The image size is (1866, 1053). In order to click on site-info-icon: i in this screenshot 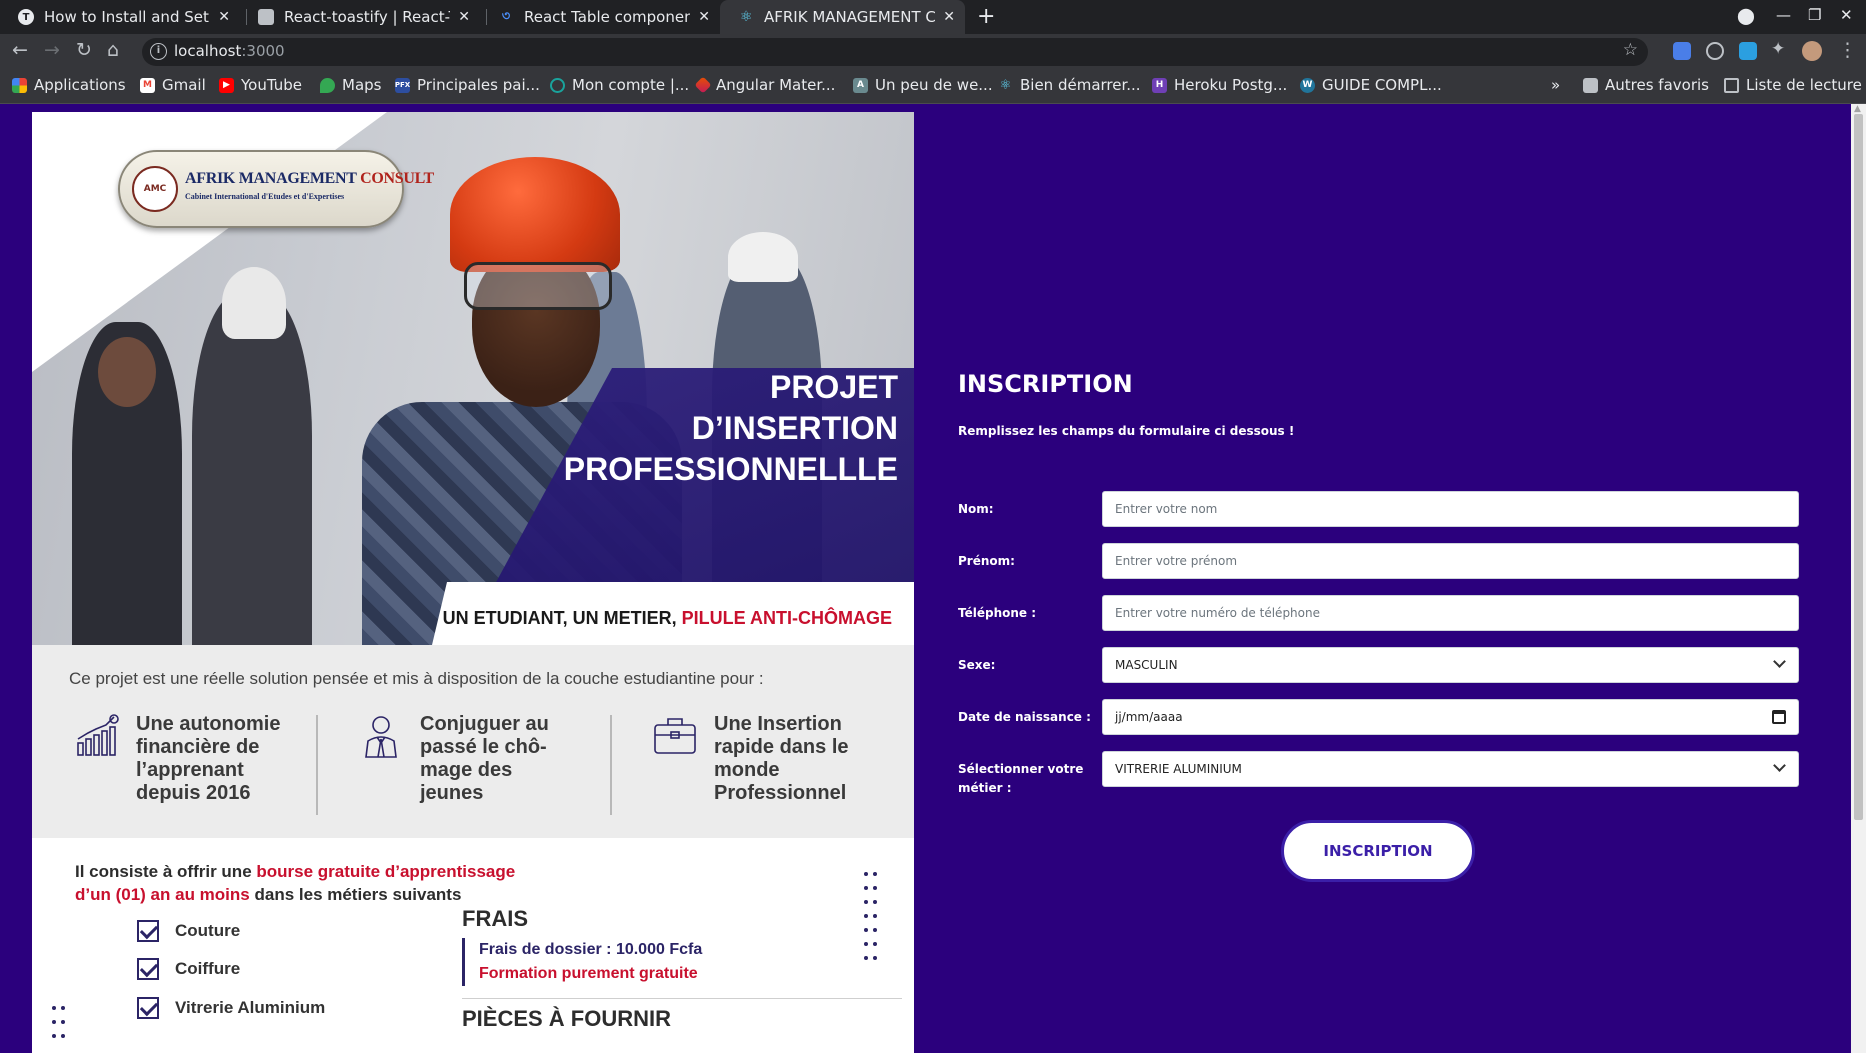, I will do `click(158, 51)`.